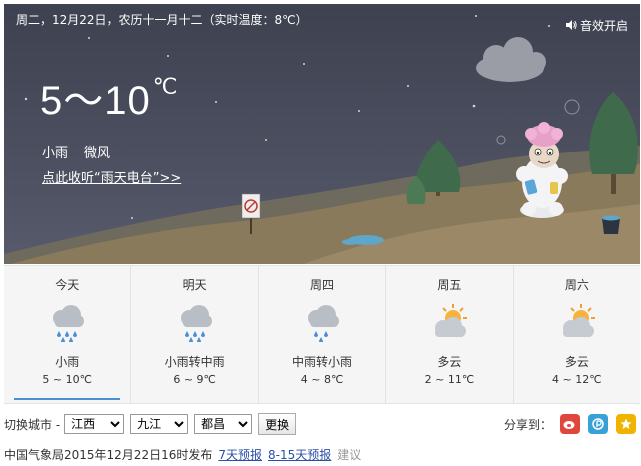 The height and width of the screenshot is (466, 641). I want to click on seven-day-forecast-link: 7天预报, so click(240, 455).